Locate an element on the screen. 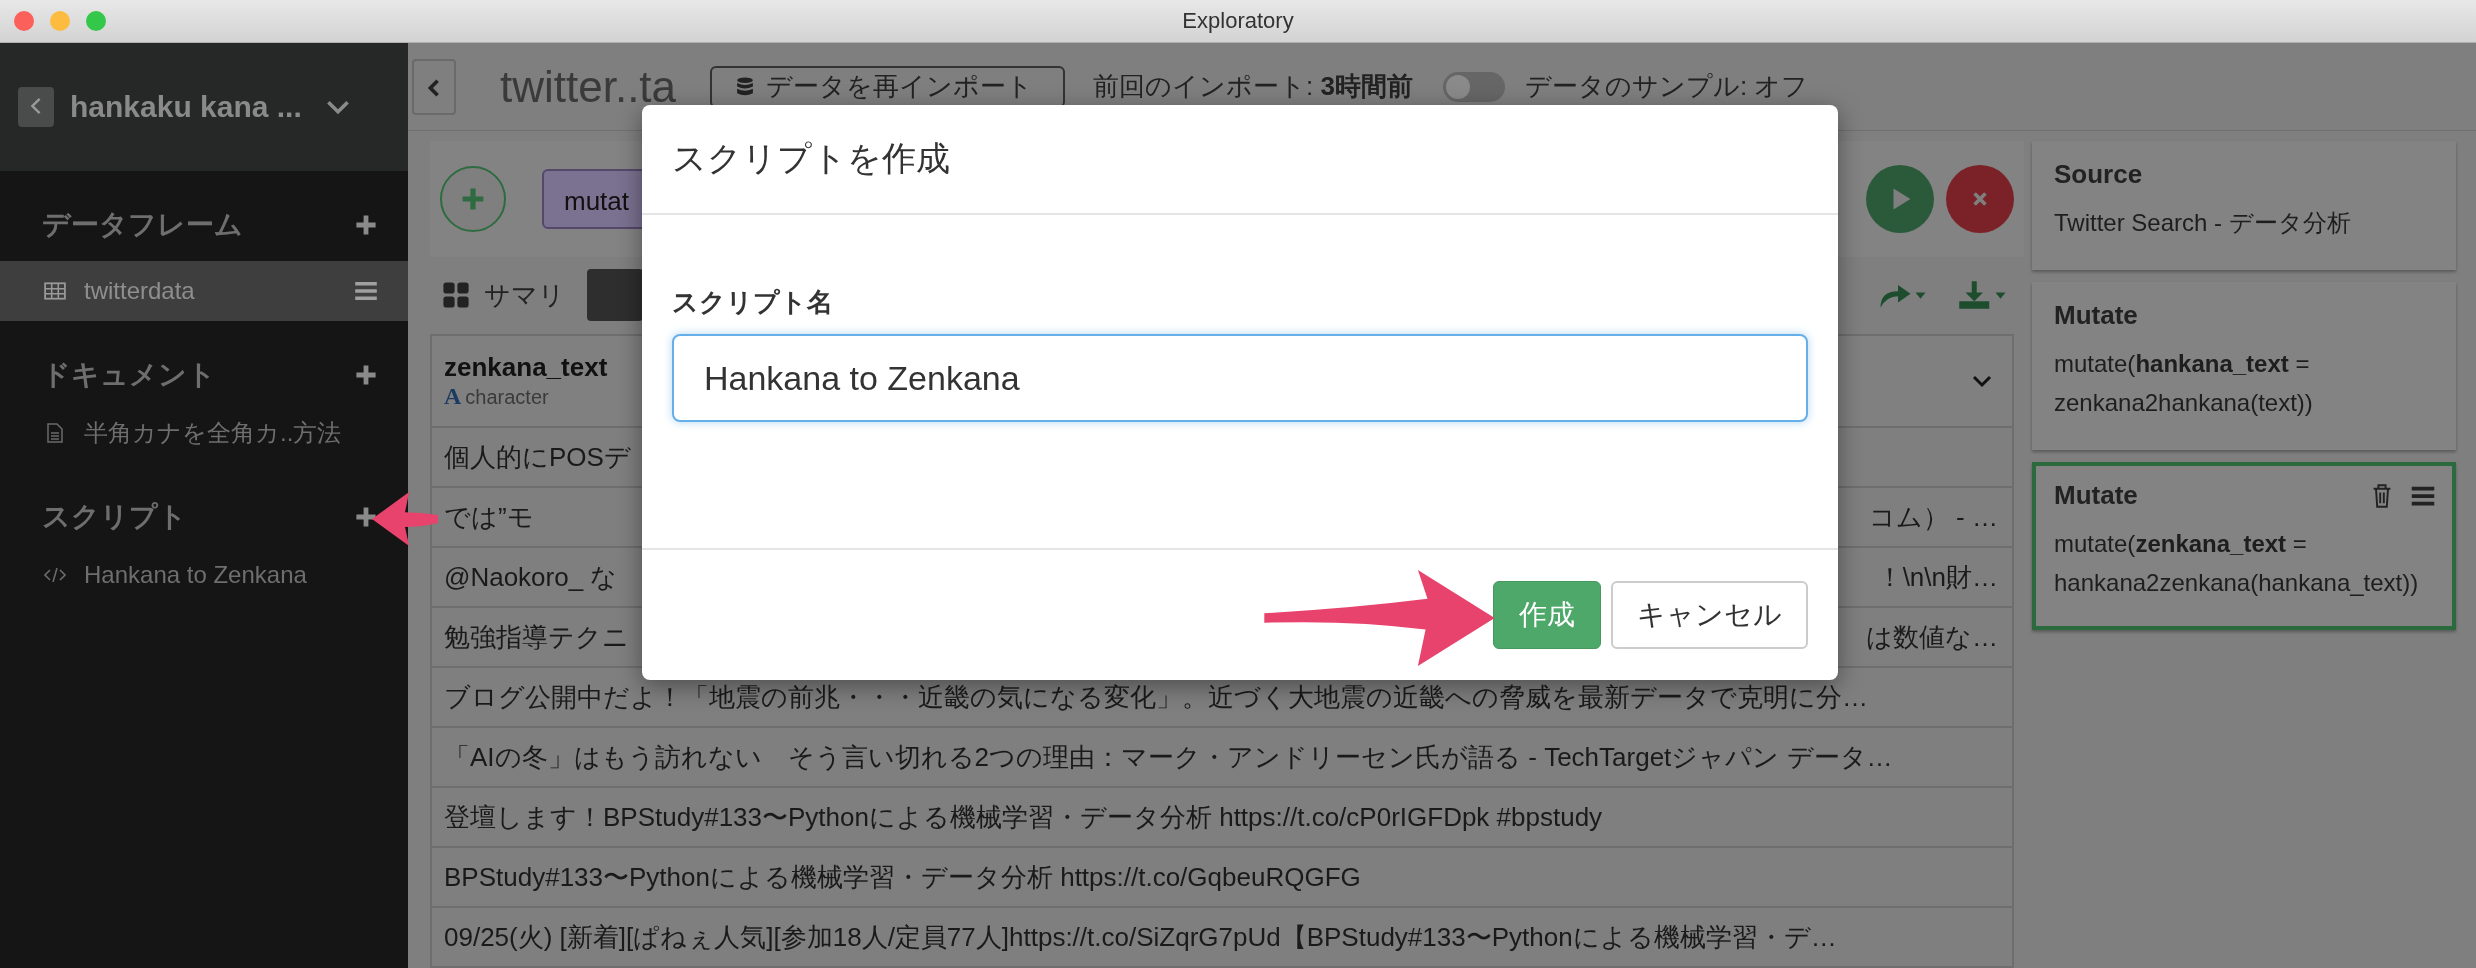 This screenshot has width=2476, height=968. table-cell-text: BPStudy#133〜Pythonによる機械学習・データ分析 https://t.co/GqbeuRQGFG is located at coordinates (902, 877).